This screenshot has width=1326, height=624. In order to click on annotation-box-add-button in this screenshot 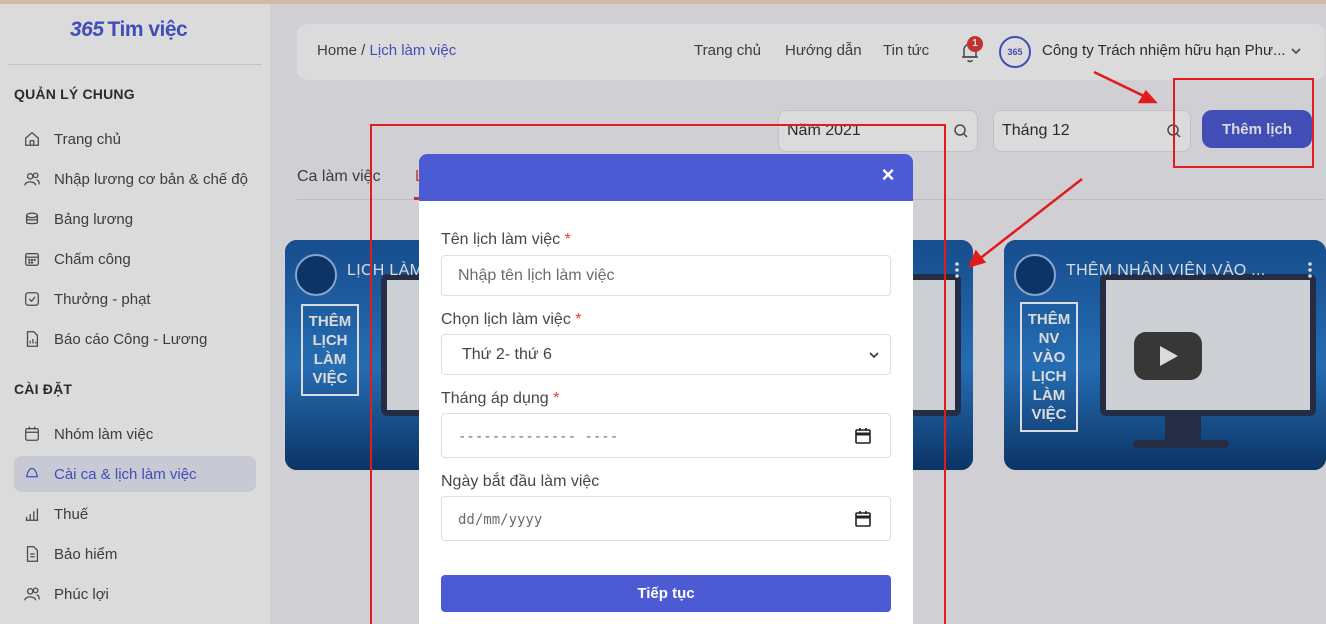, I will do `click(1243, 123)`.